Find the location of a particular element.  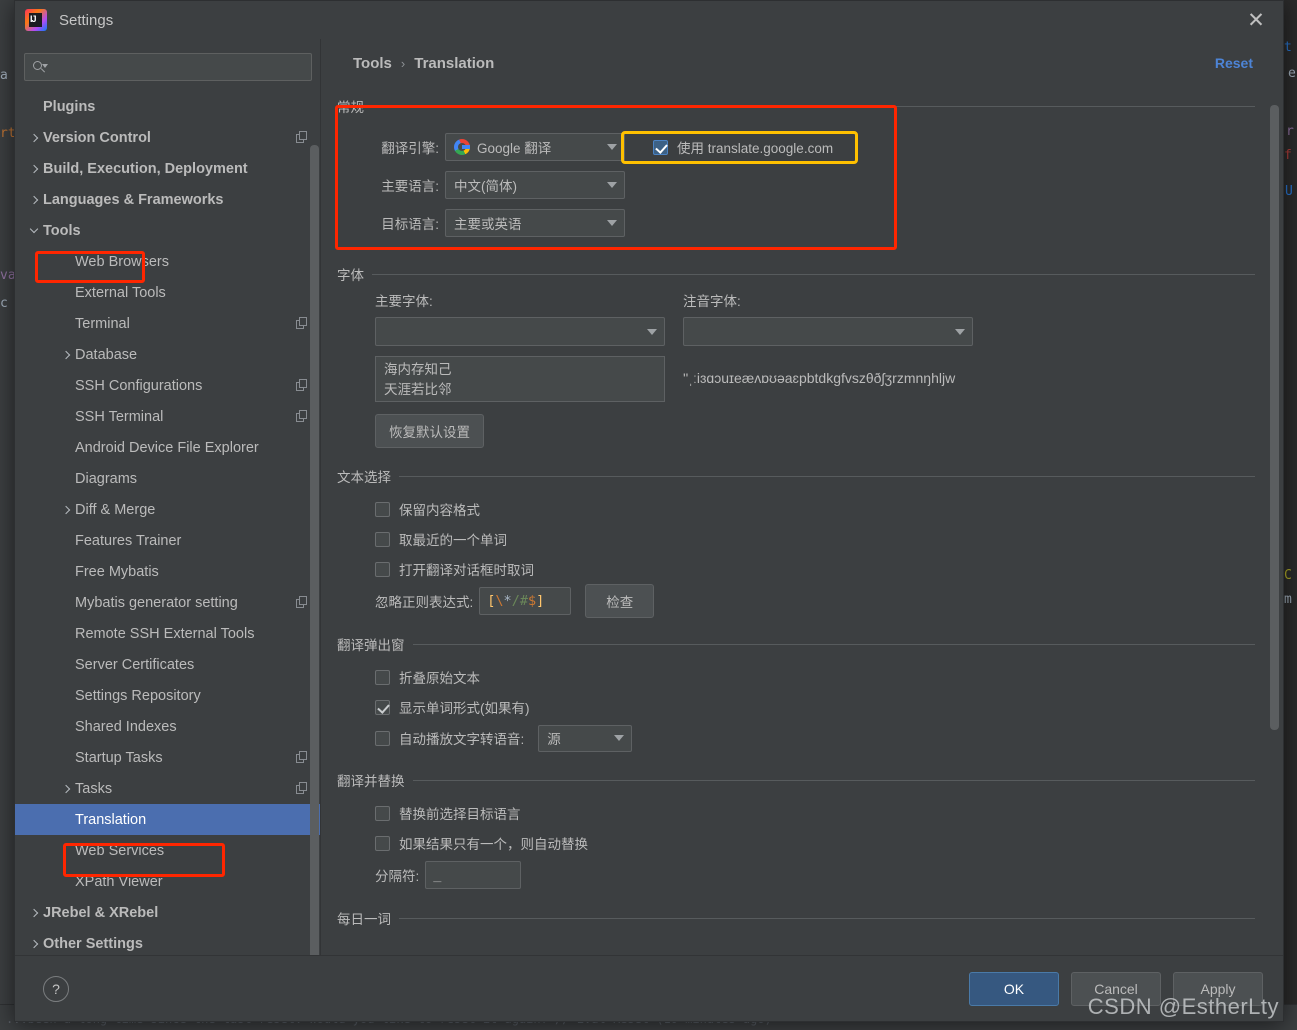

ok-button: OK is located at coordinates (1014, 988).